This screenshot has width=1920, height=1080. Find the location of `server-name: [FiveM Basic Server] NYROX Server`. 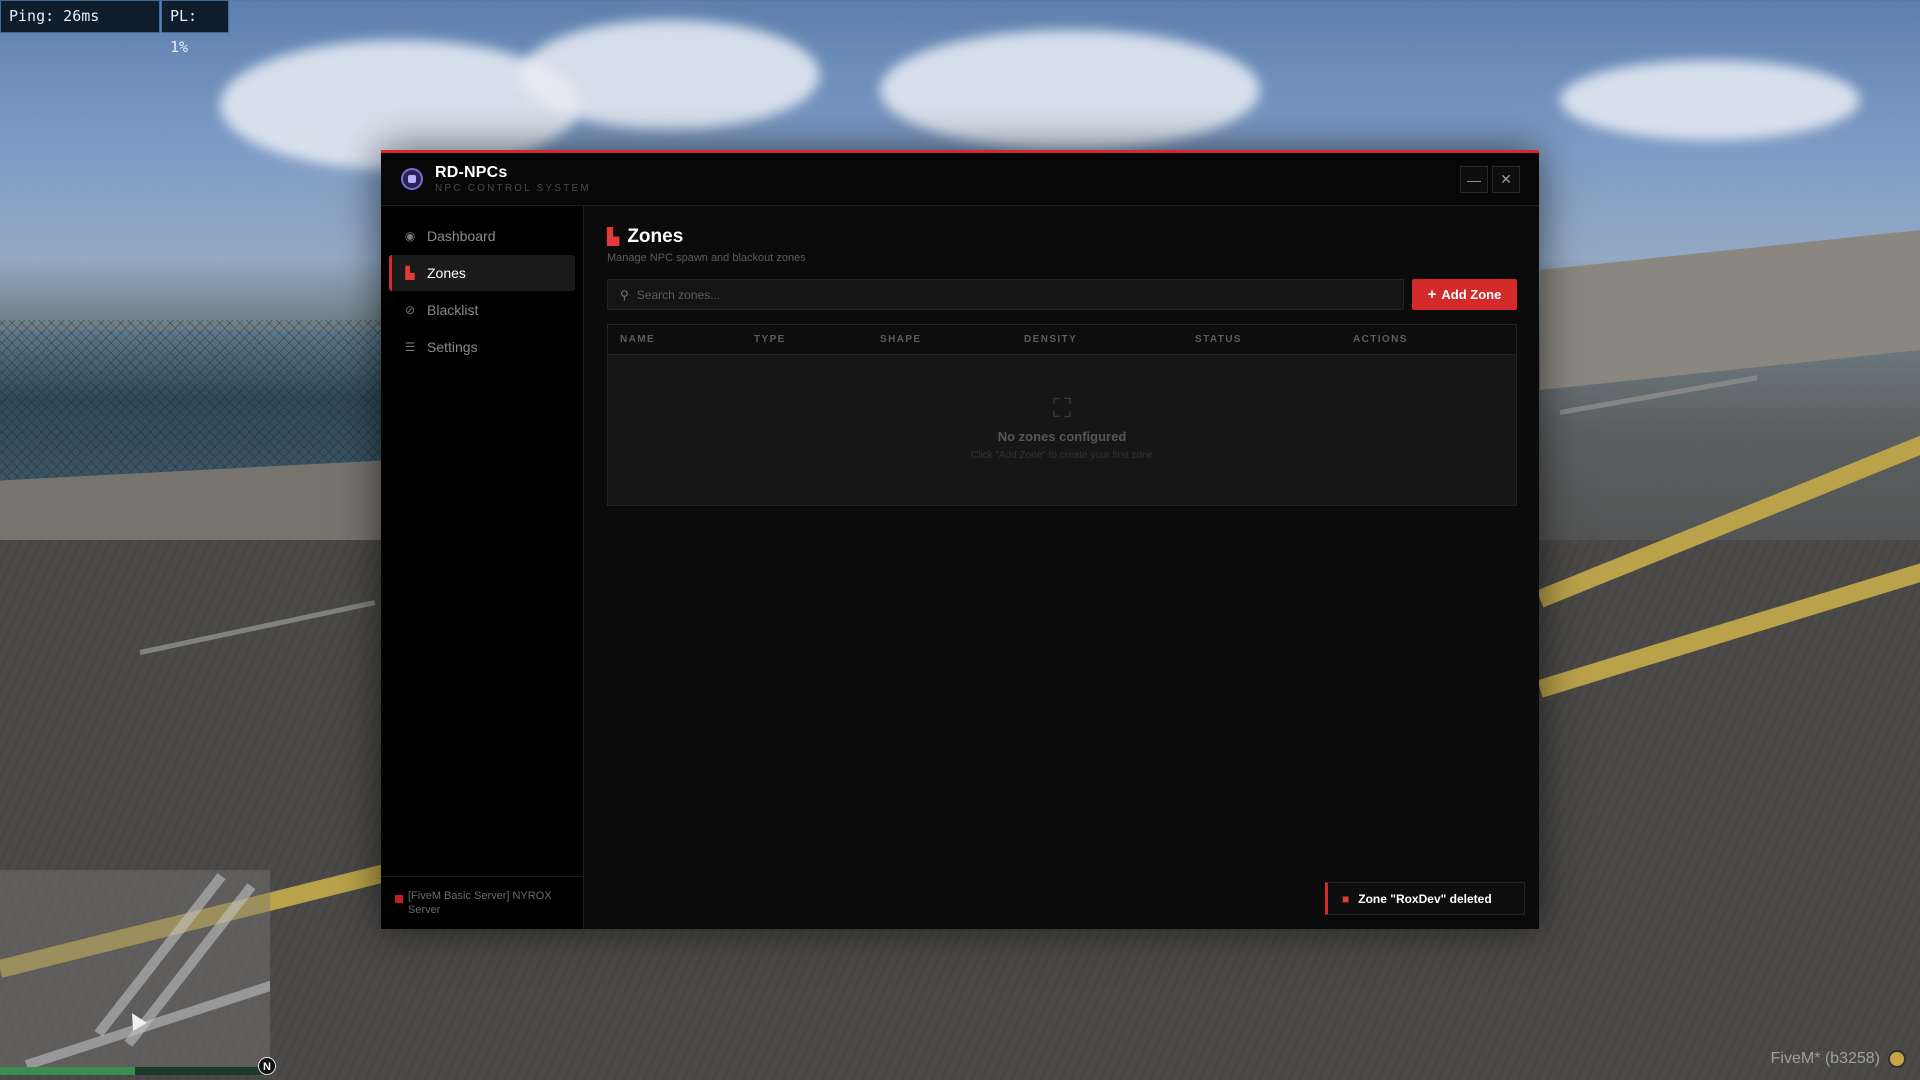

server-name: [FiveM Basic Server] NYROX Server is located at coordinates (480, 903).